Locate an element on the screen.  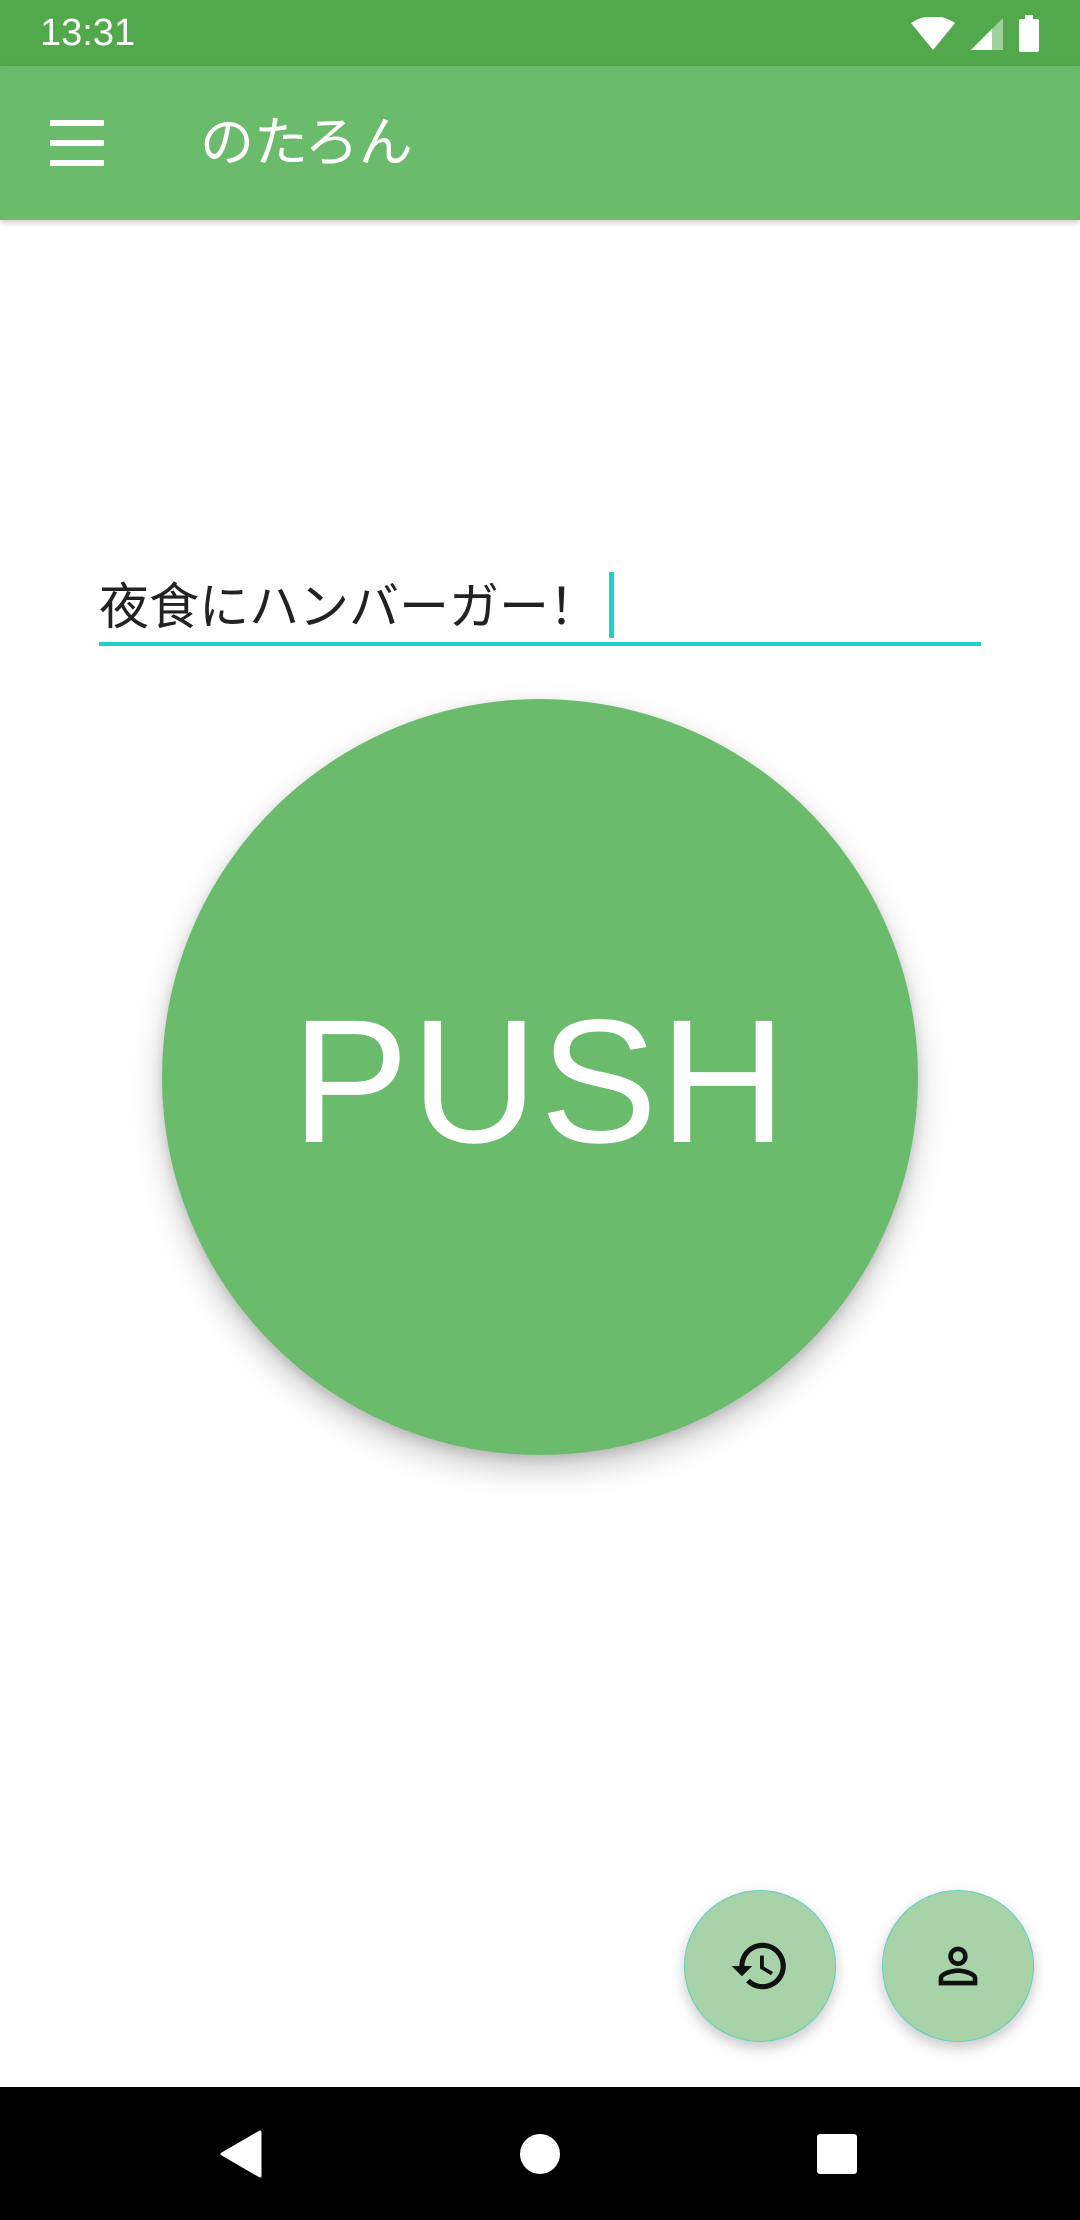
wifi-icon is located at coordinates (933, 33).